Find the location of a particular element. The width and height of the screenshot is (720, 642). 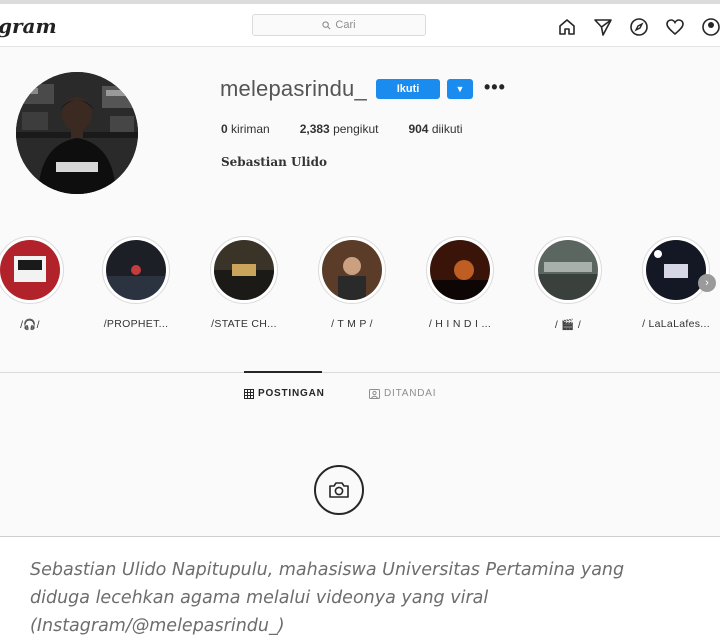

highlights-next-button: › is located at coordinates (707, 283).